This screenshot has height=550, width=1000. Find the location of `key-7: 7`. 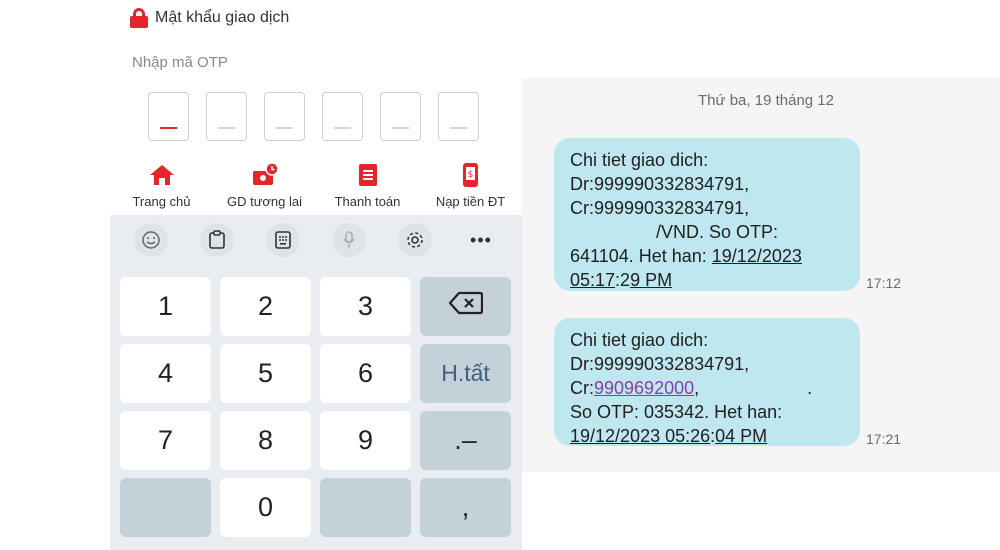

key-7: 7 is located at coordinates (165, 440).